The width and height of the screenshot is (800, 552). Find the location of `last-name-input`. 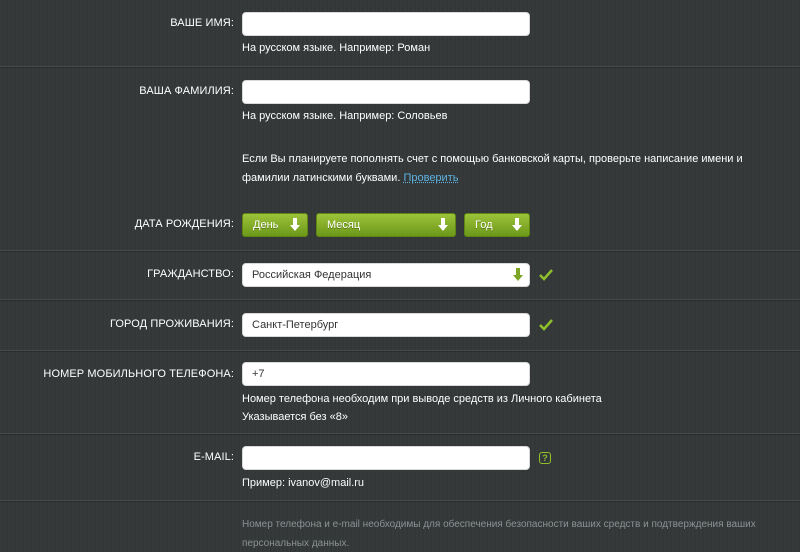

last-name-input is located at coordinates (386, 92).